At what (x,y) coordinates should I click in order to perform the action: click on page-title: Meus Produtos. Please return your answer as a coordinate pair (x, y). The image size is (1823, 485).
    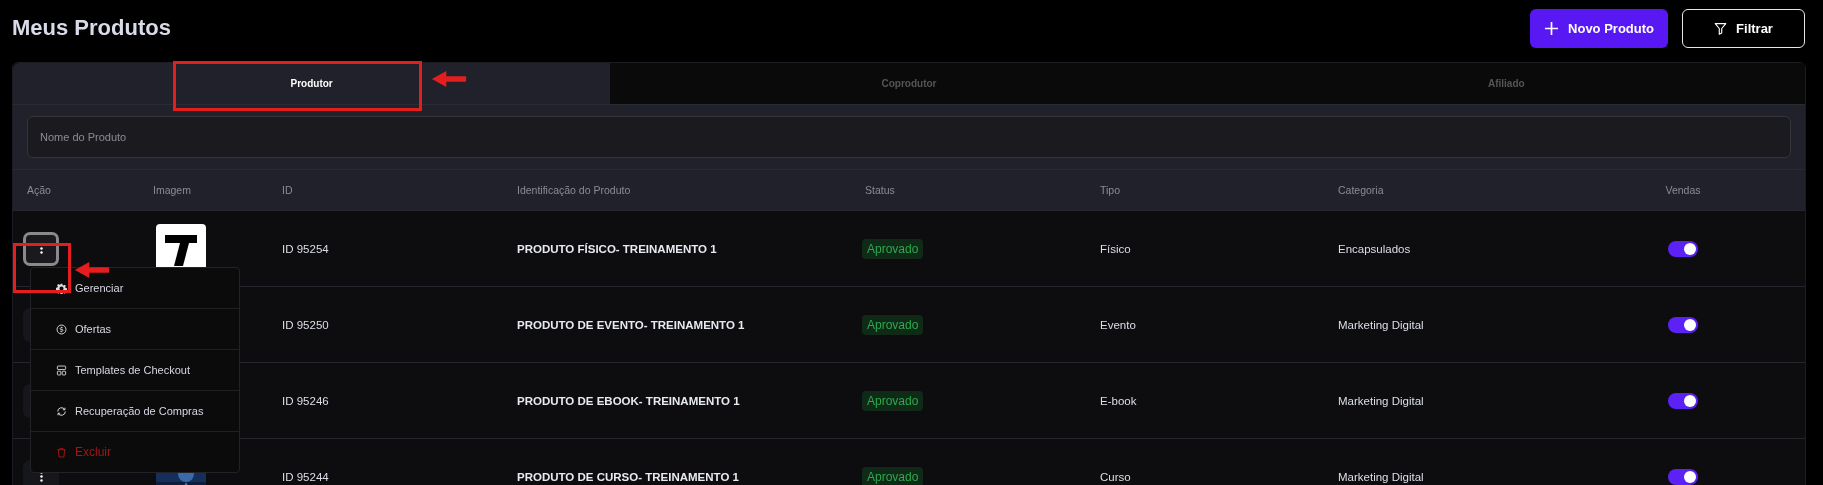
    Looking at the image, I should click on (91, 28).